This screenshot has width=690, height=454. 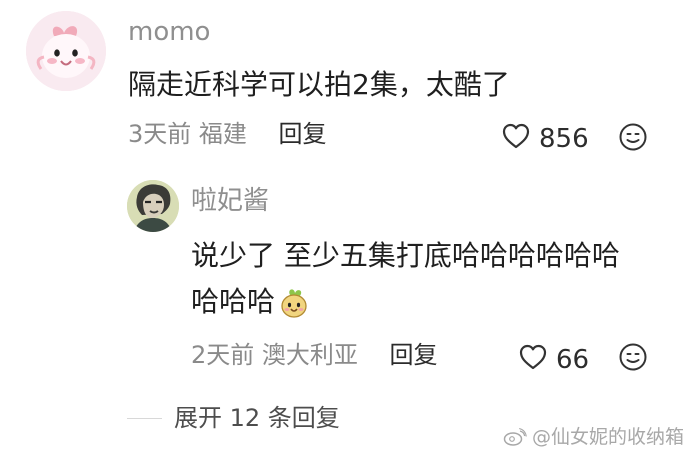 What do you see at coordinates (274, 355) in the screenshot?
I see `reply-time-location: 2天前 澳大利亚` at bounding box center [274, 355].